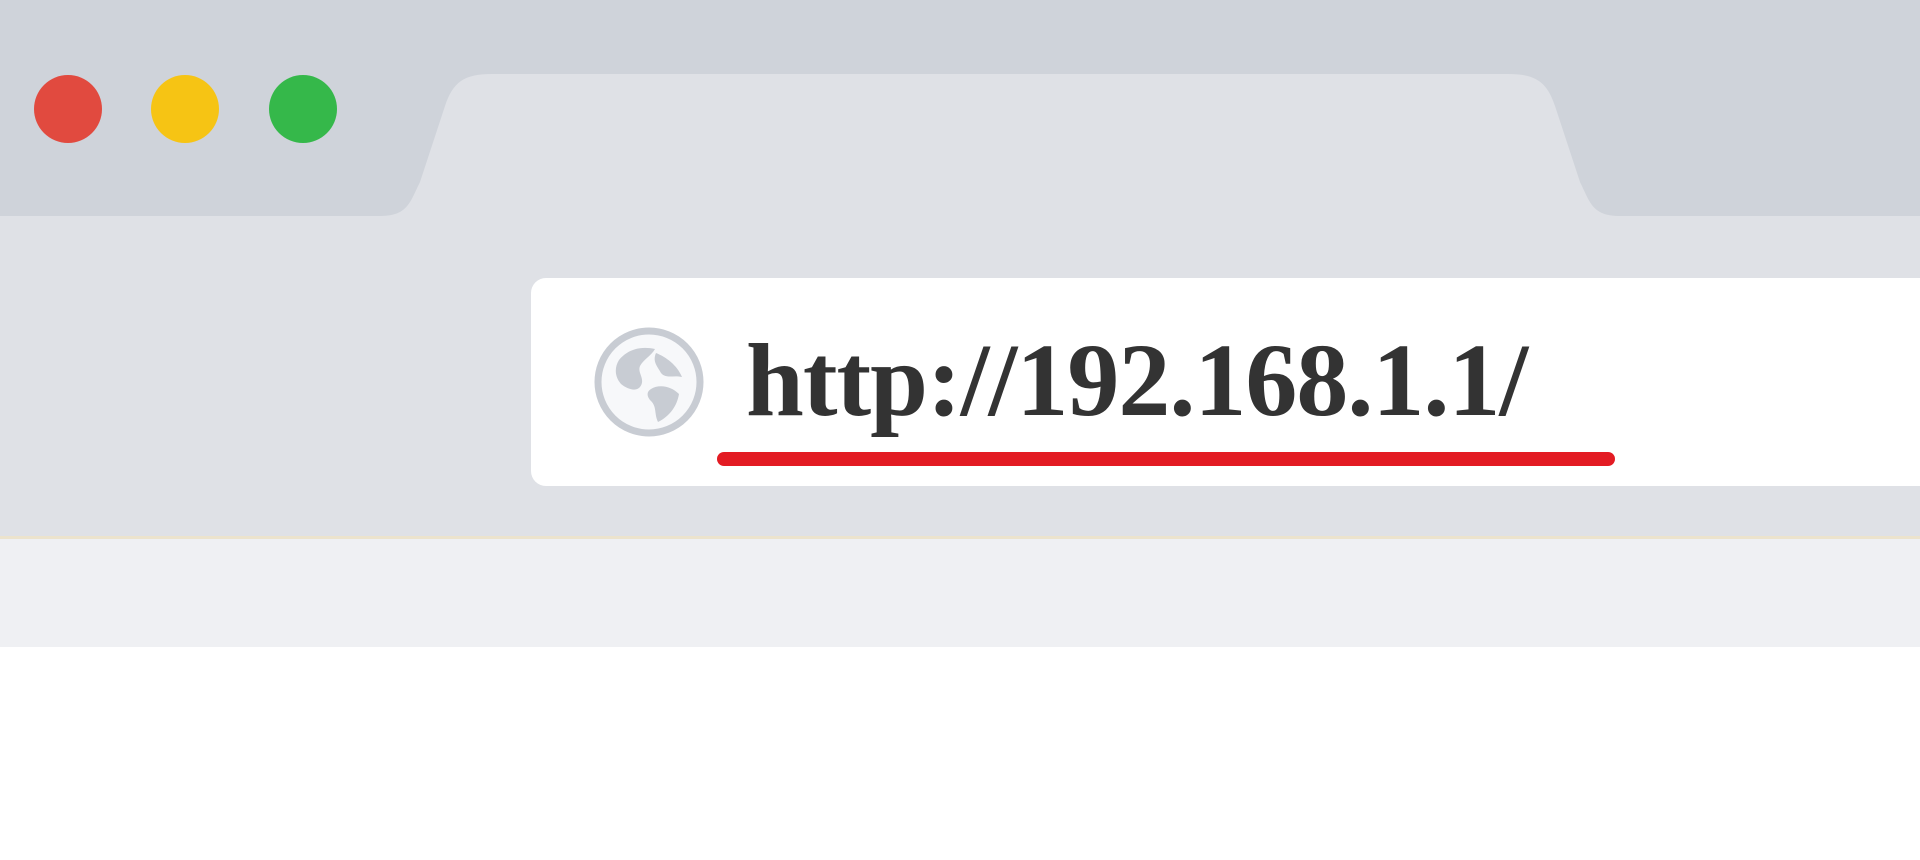 This screenshot has width=1920, height=860. I want to click on url-highlight-underline, so click(1166, 459).